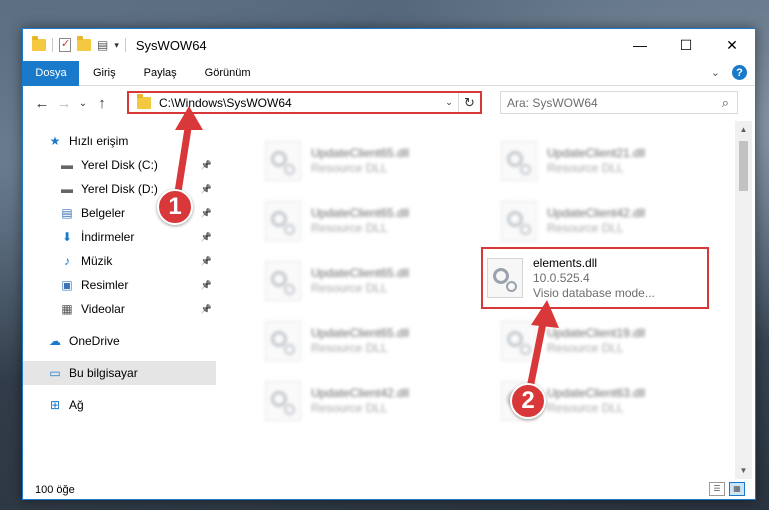 This screenshot has width=769, height=510. I want to click on address-bar: C:\Windows\SysWOW64 ⌄ ↻, so click(304, 102).